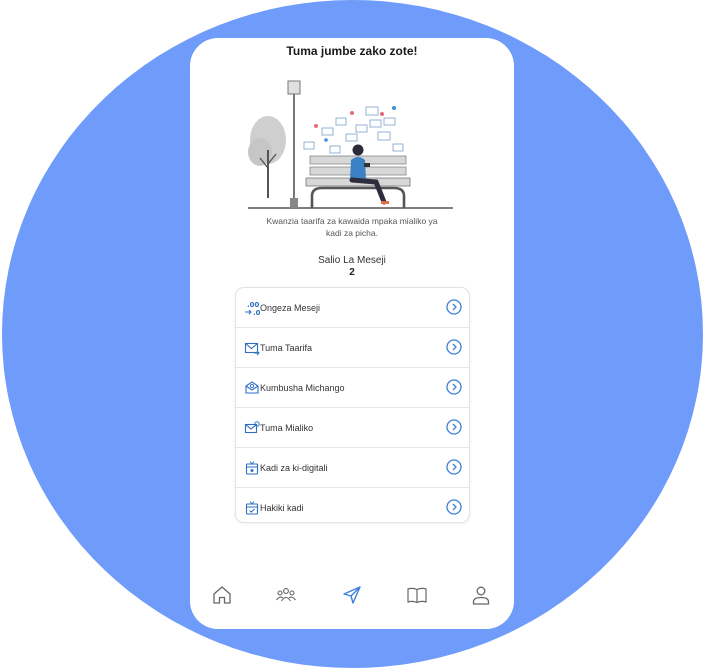 The width and height of the screenshot is (705, 668). I want to click on balance-value: 2, so click(352, 272).